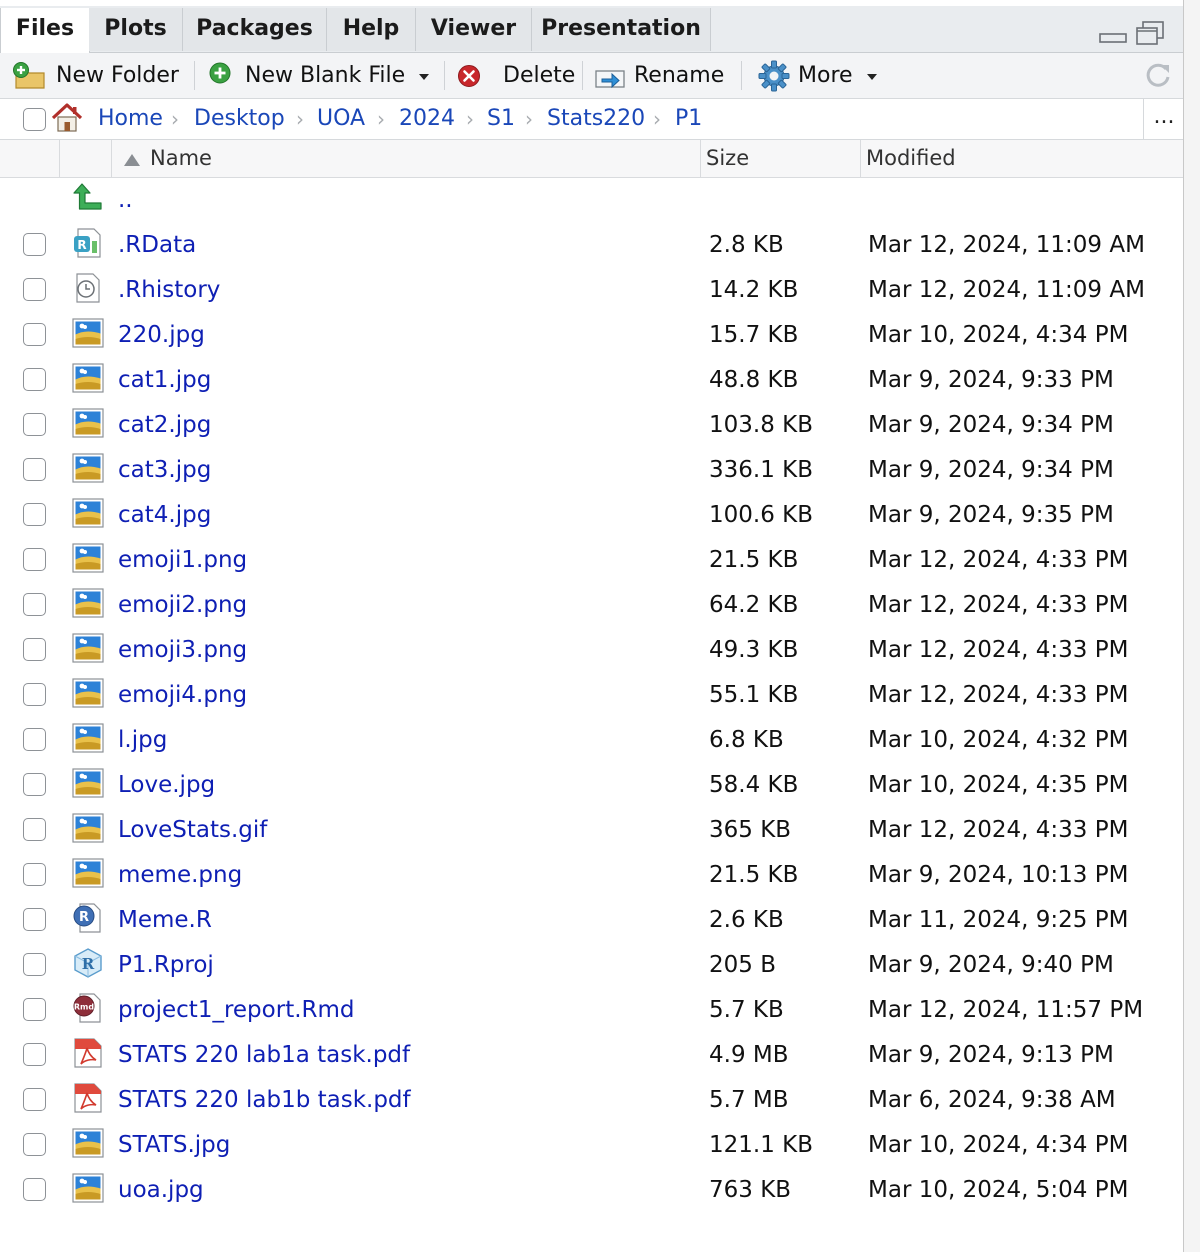 The height and width of the screenshot is (1252, 1200). What do you see at coordinates (911, 158) in the screenshot?
I see `column-modified: Modified` at bounding box center [911, 158].